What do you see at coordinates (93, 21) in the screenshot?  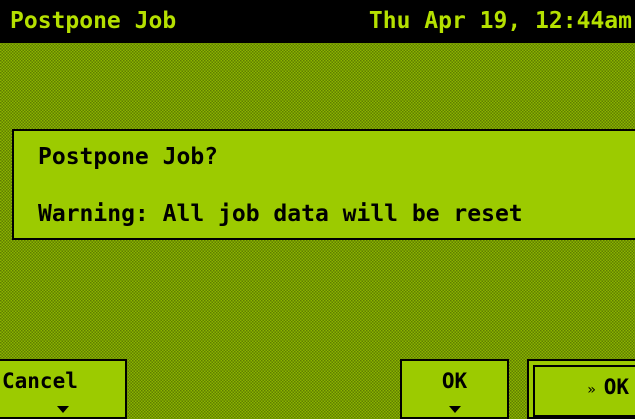 I see `screen-title: Postpone Job` at bounding box center [93, 21].